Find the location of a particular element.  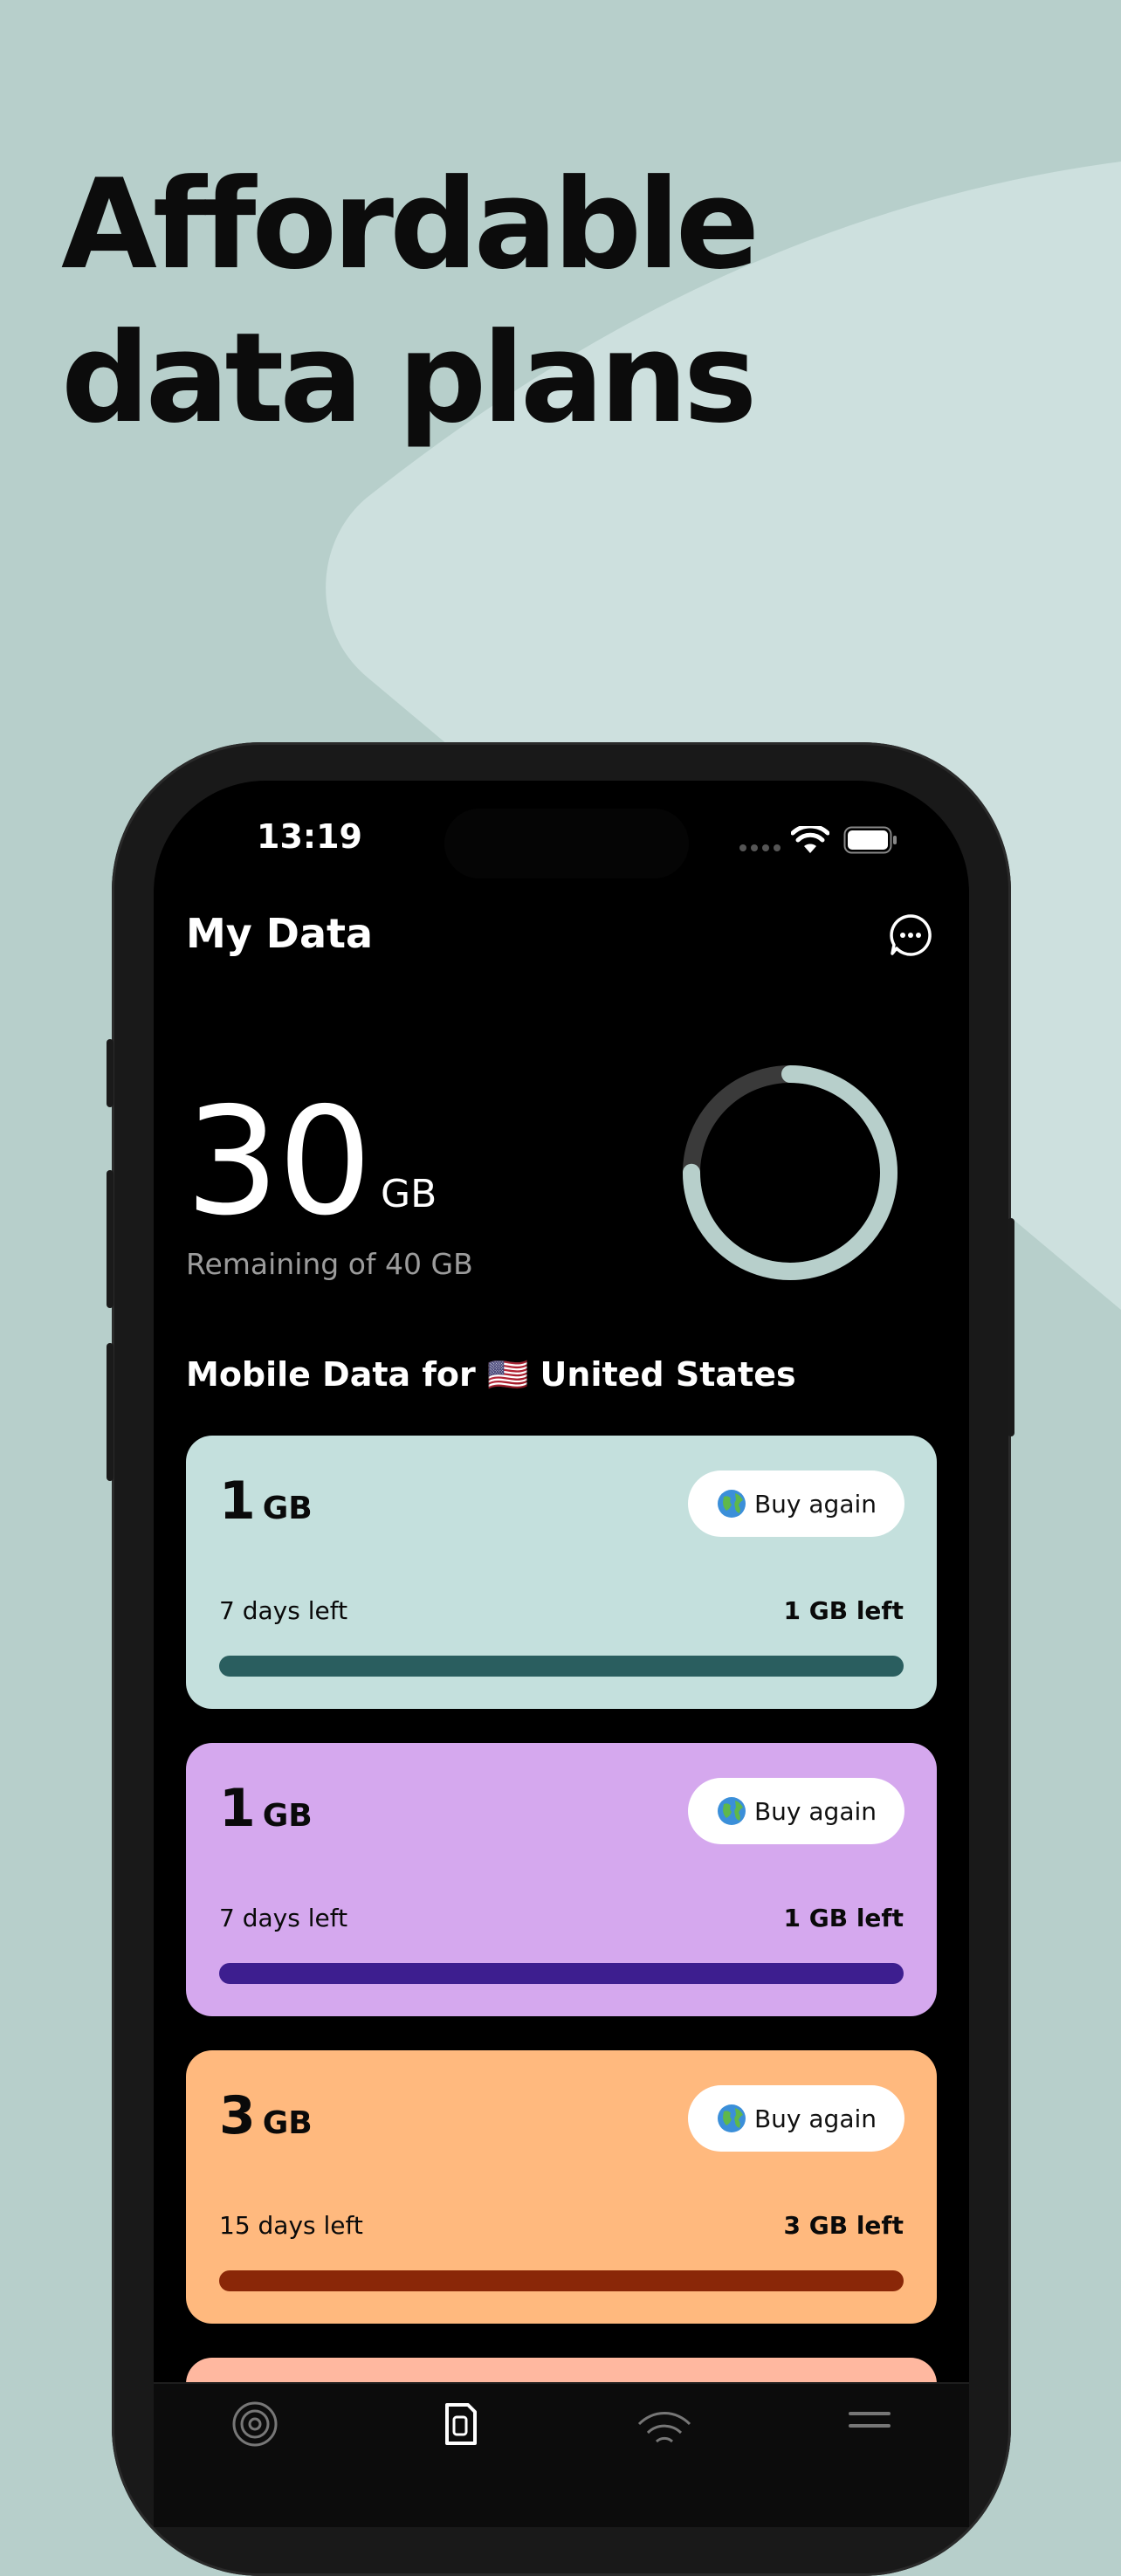

status-time: 13:19 is located at coordinates (309, 836).